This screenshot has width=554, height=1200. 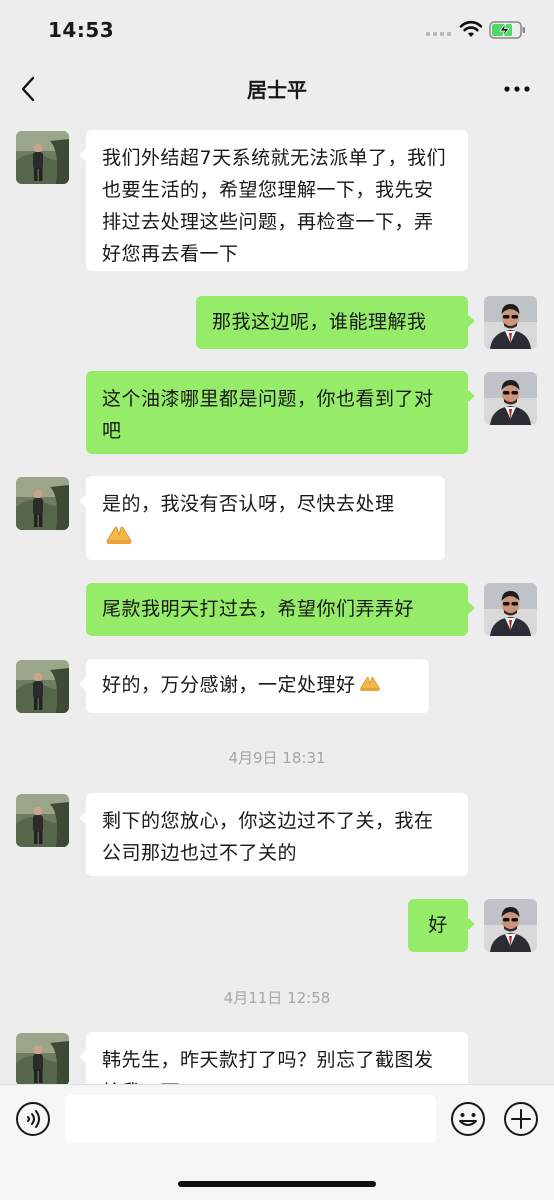 What do you see at coordinates (319, 322) in the screenshot?
I see `message-text: 那我这边呢，谁能理解我` at bounding box center [319, 322].